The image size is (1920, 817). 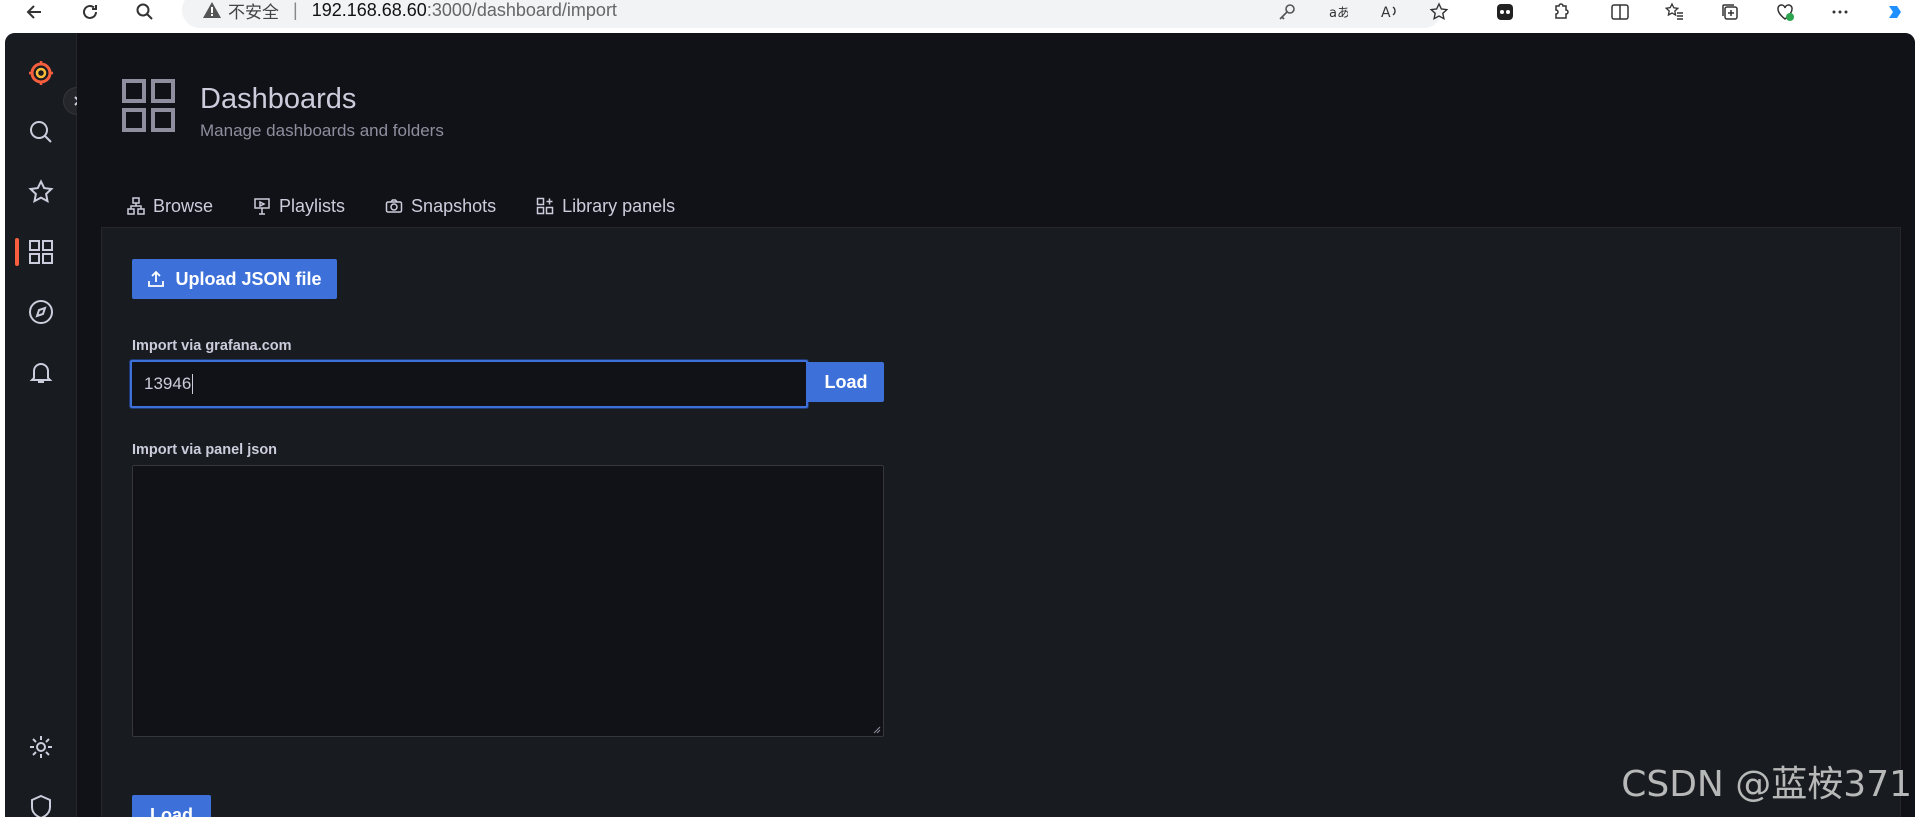 I want to click on grafana-id-value: 13946, so click(x=168, y=383).